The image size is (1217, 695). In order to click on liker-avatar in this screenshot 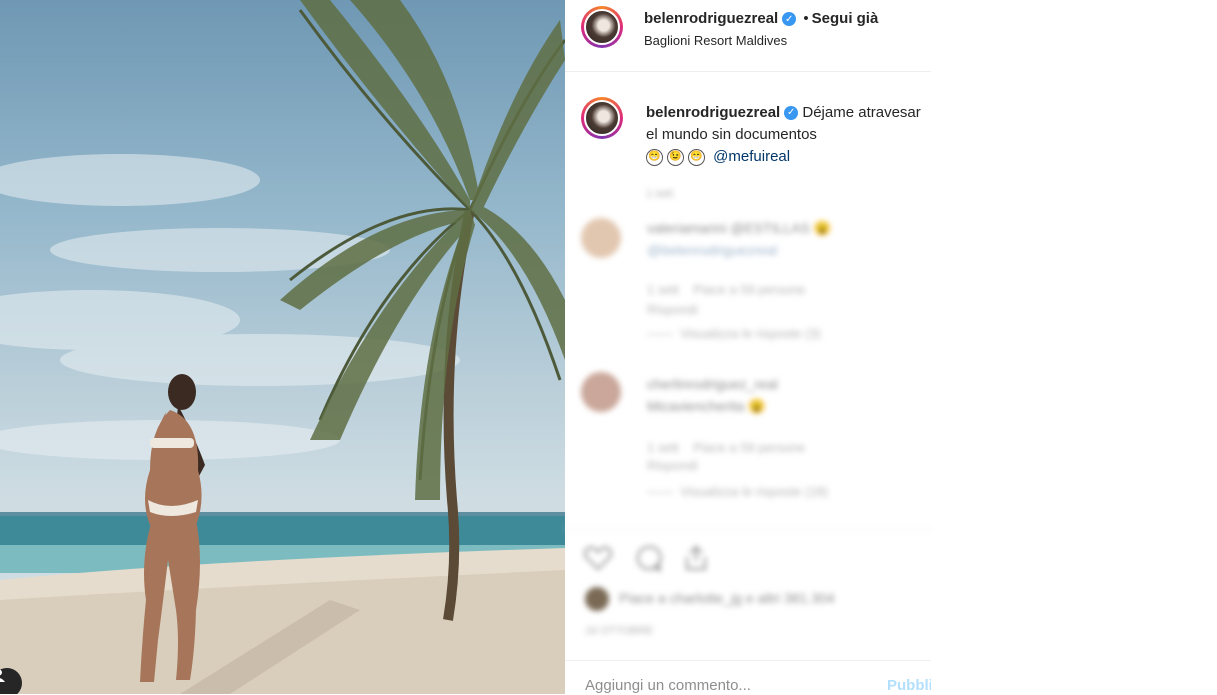, I will do `click(597, 599)`.